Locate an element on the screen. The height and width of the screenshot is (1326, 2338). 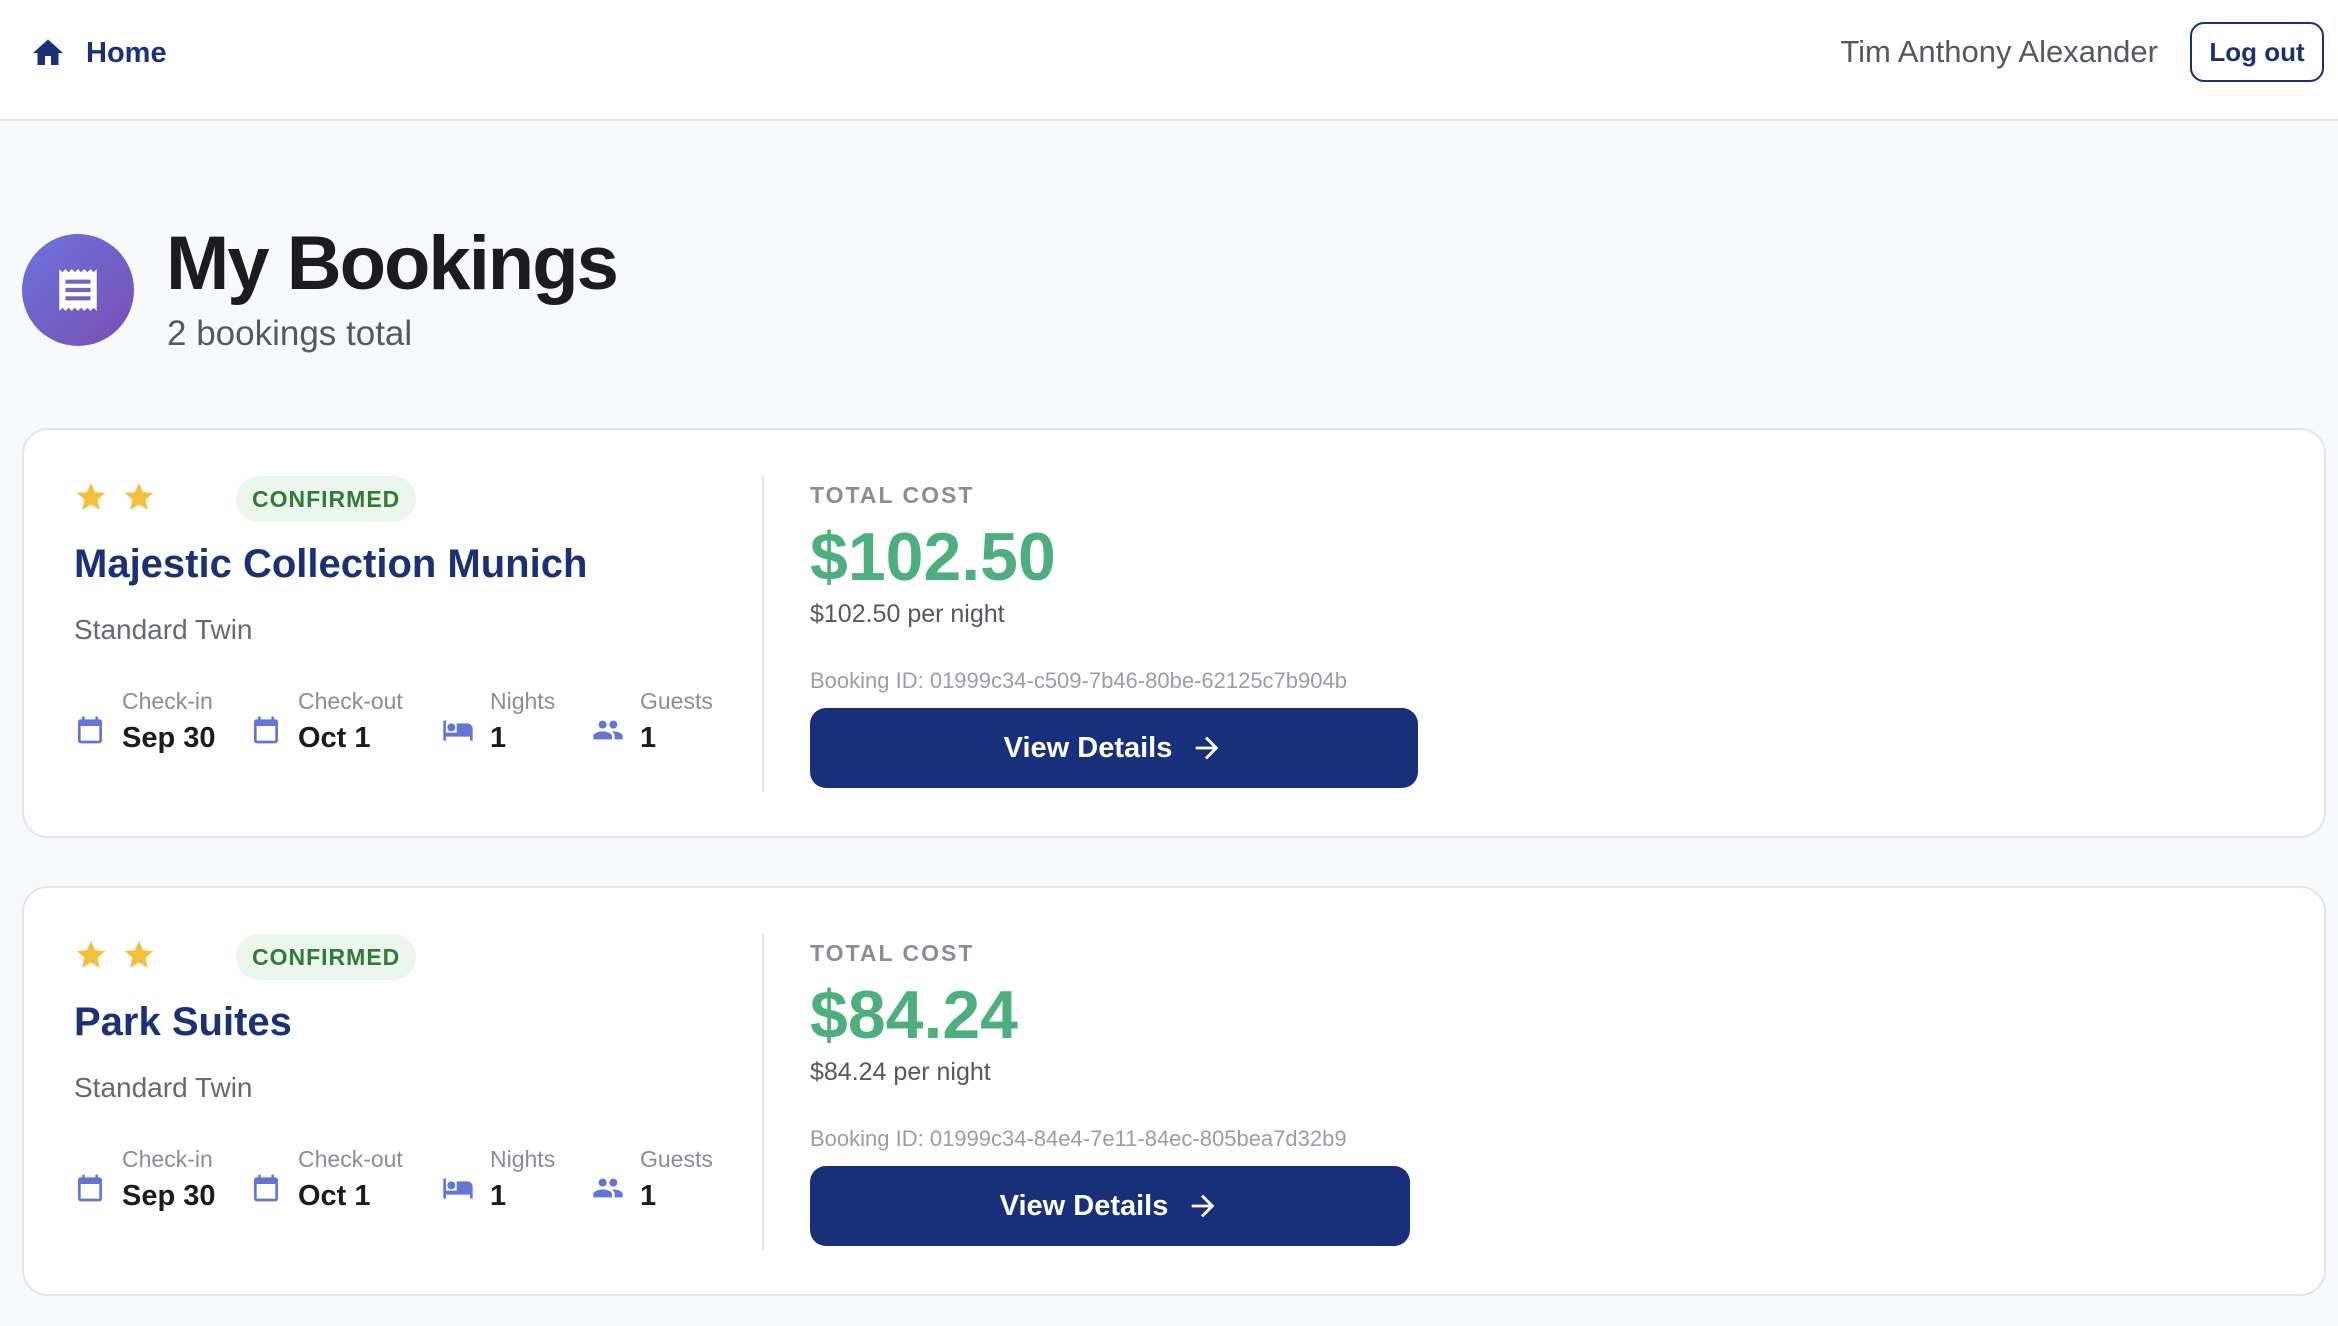
per-night-price: $102.50 per night is located at coordinates (907, 614).